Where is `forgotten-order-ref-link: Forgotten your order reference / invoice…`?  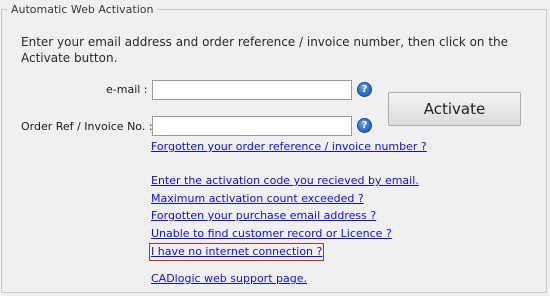 forgotten-order-ref-link: Forgotten your order reference / invoice… is located at coordinates (289, 147).